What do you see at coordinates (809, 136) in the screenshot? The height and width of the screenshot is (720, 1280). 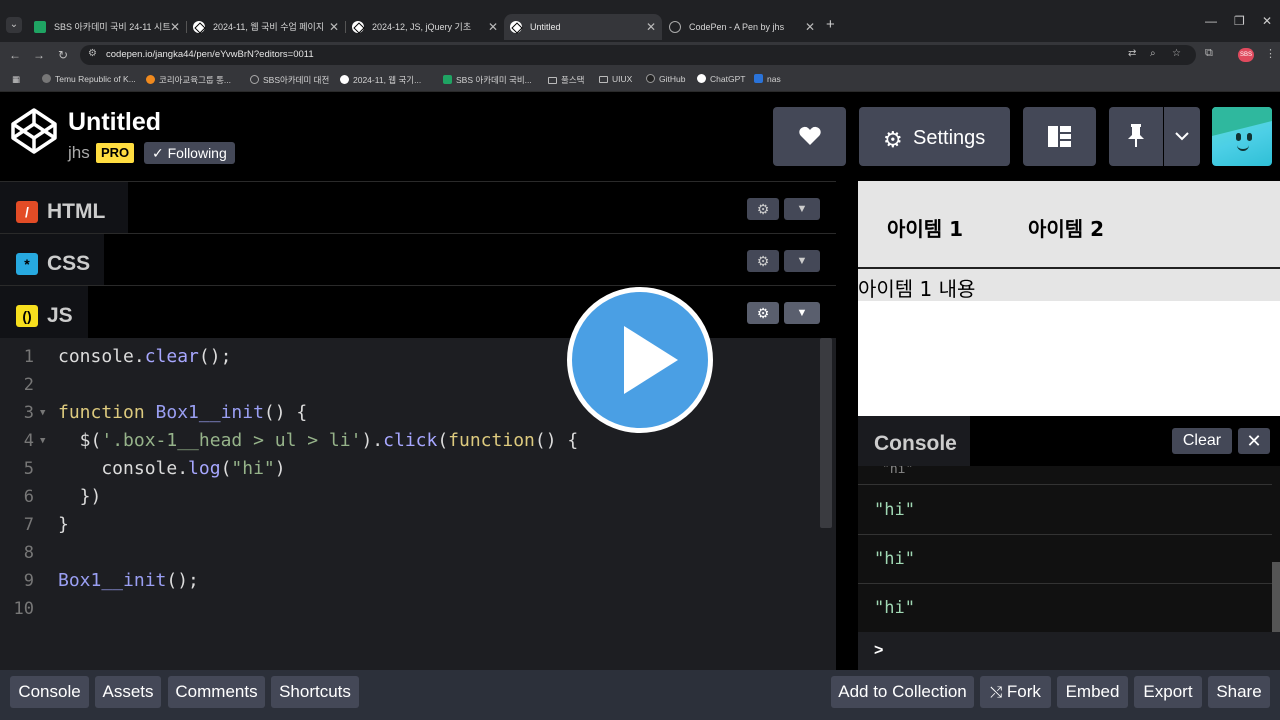 I see `love-button` at bounding box center [809, 136].